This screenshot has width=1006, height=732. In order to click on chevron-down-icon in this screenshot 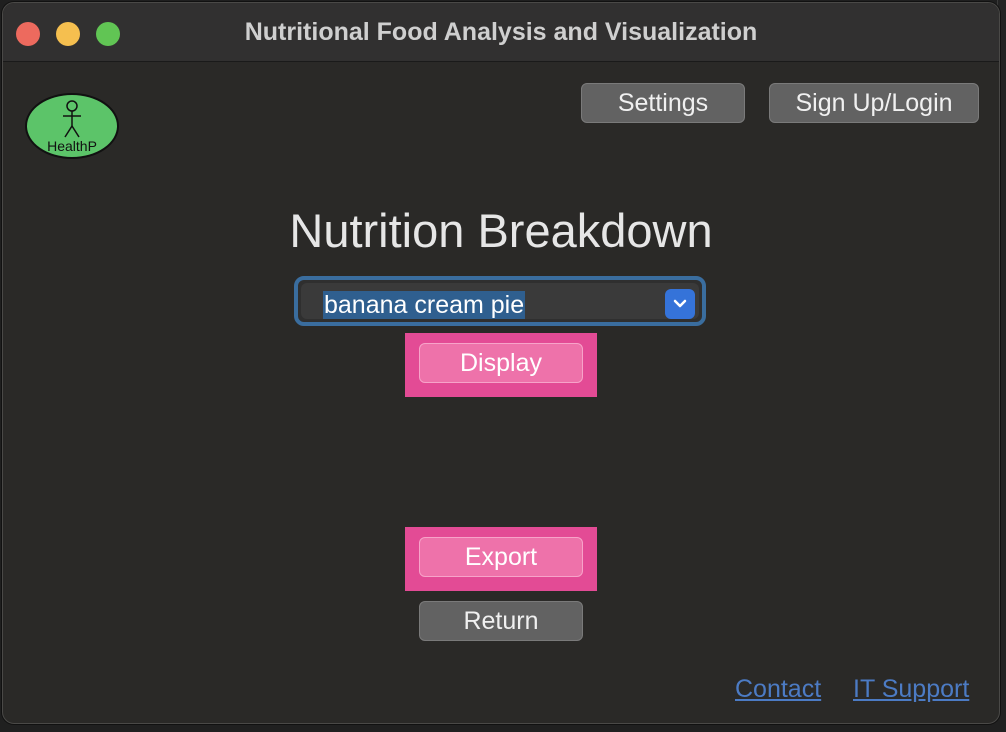, I will do `click(680, 304)`.